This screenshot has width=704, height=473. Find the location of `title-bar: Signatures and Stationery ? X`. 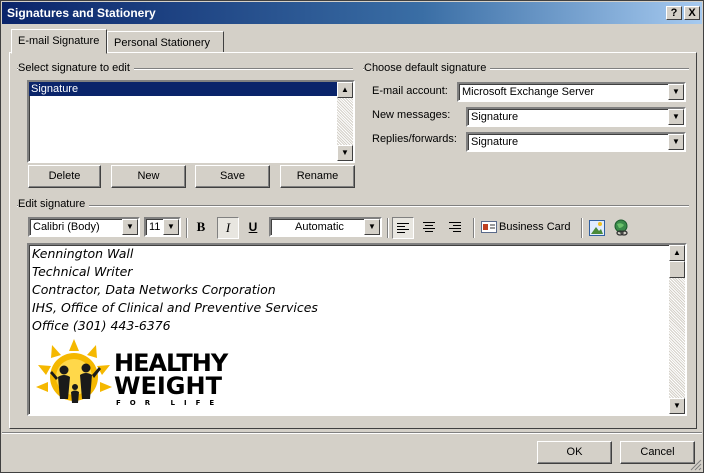

title-bar: Signatures and Stationery ? X is located at coordinates (352, 13).